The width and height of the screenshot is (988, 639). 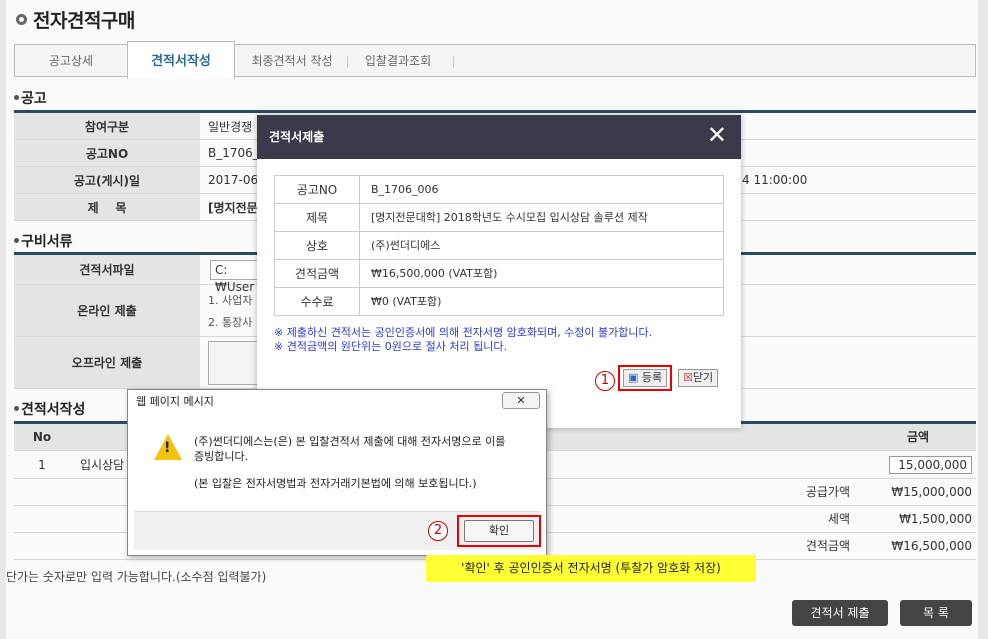 I want to click on page-title: 전자견적구매, so click(x=75, y=19).